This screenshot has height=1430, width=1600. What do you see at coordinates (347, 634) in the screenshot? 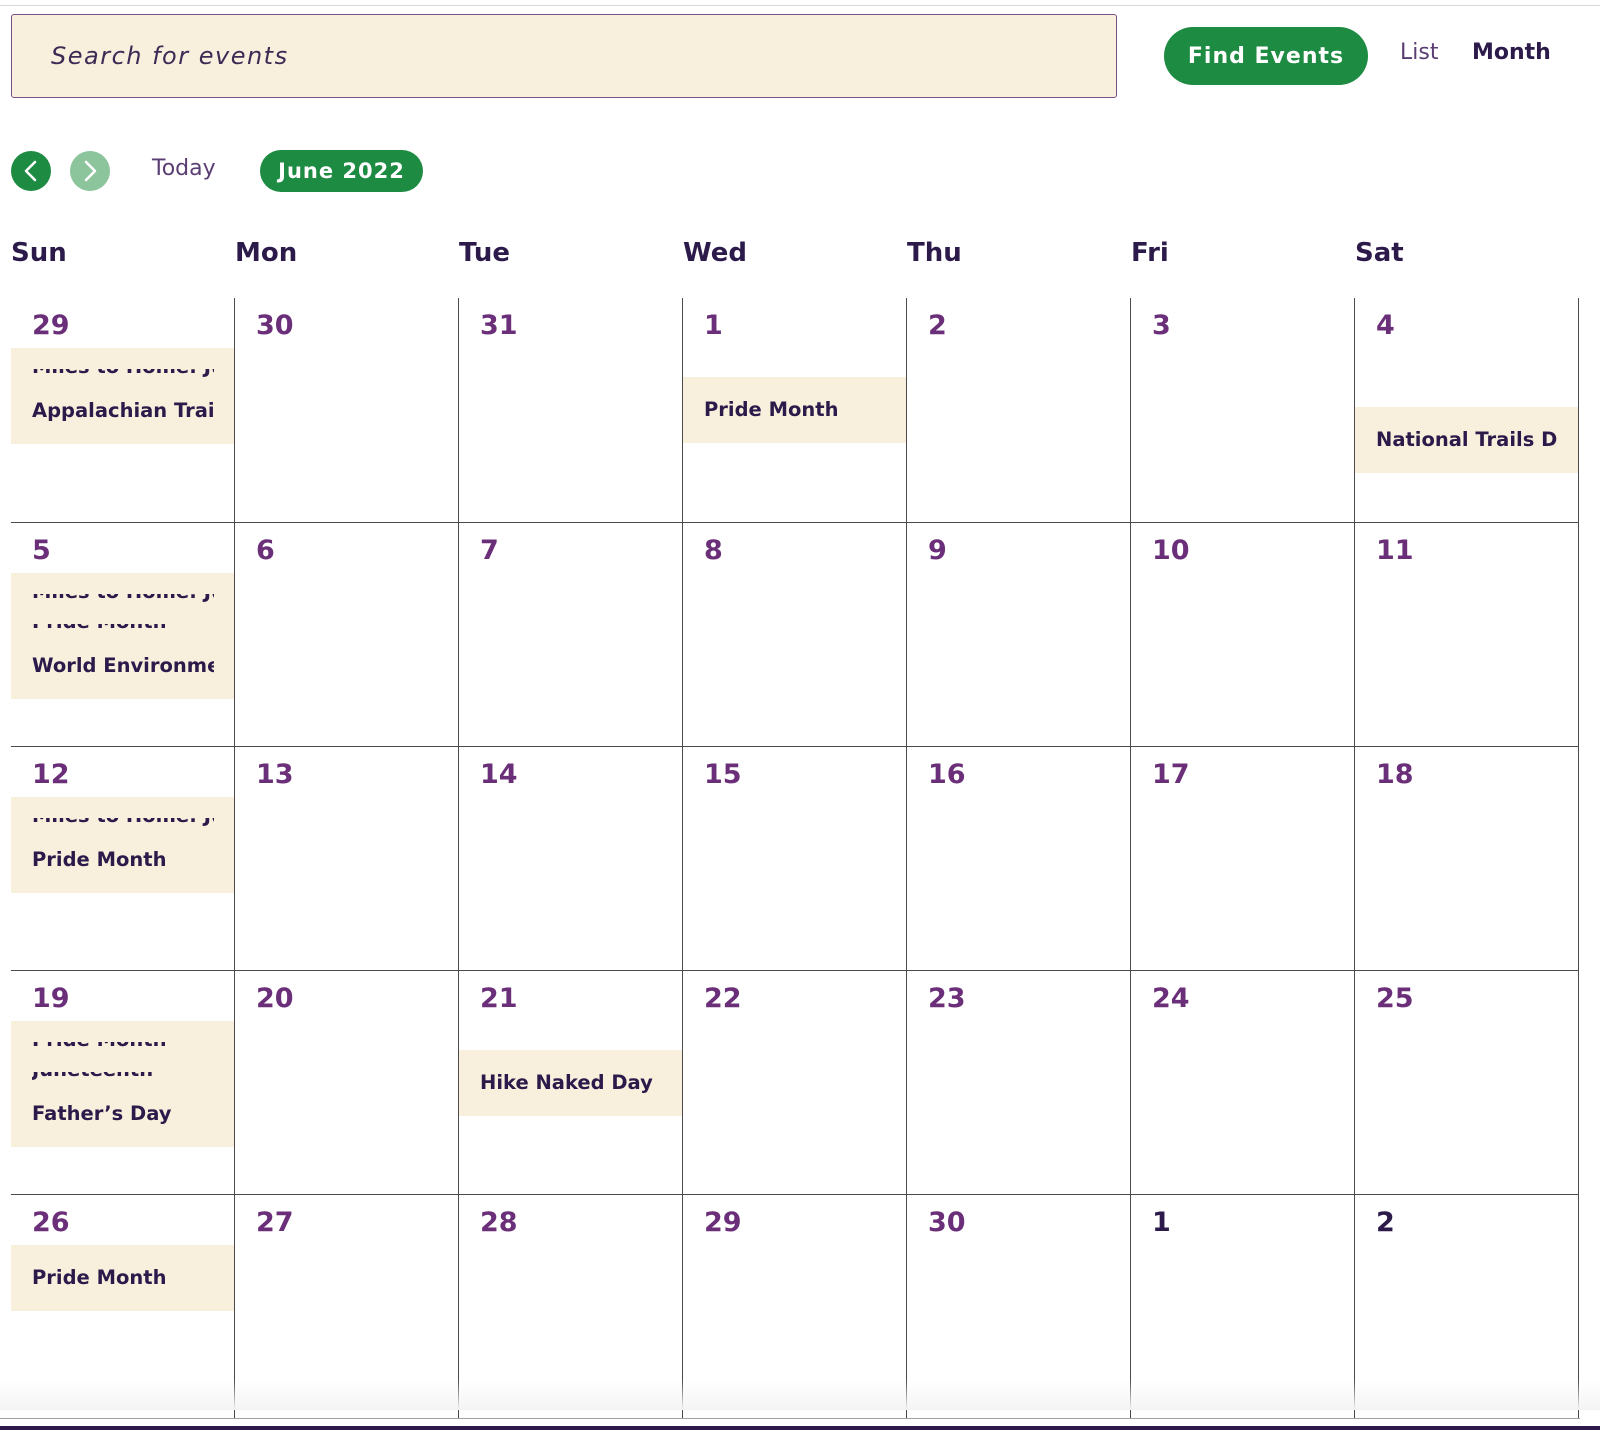
I see `day-cell: 6` at bounding box center [347, 634].